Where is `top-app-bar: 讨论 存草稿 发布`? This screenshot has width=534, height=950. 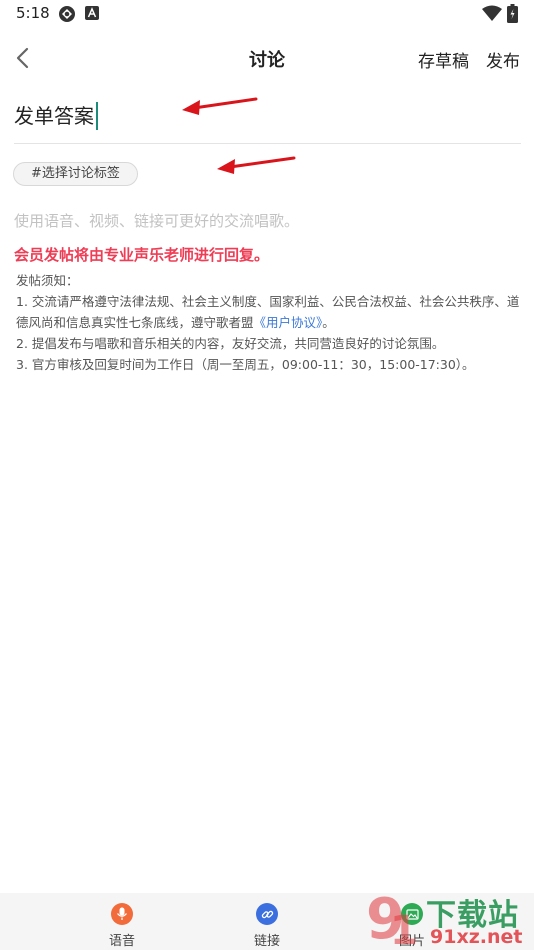
top-app-bar: 讨论 存草稿 发布 is located at coordinates (267, 58).